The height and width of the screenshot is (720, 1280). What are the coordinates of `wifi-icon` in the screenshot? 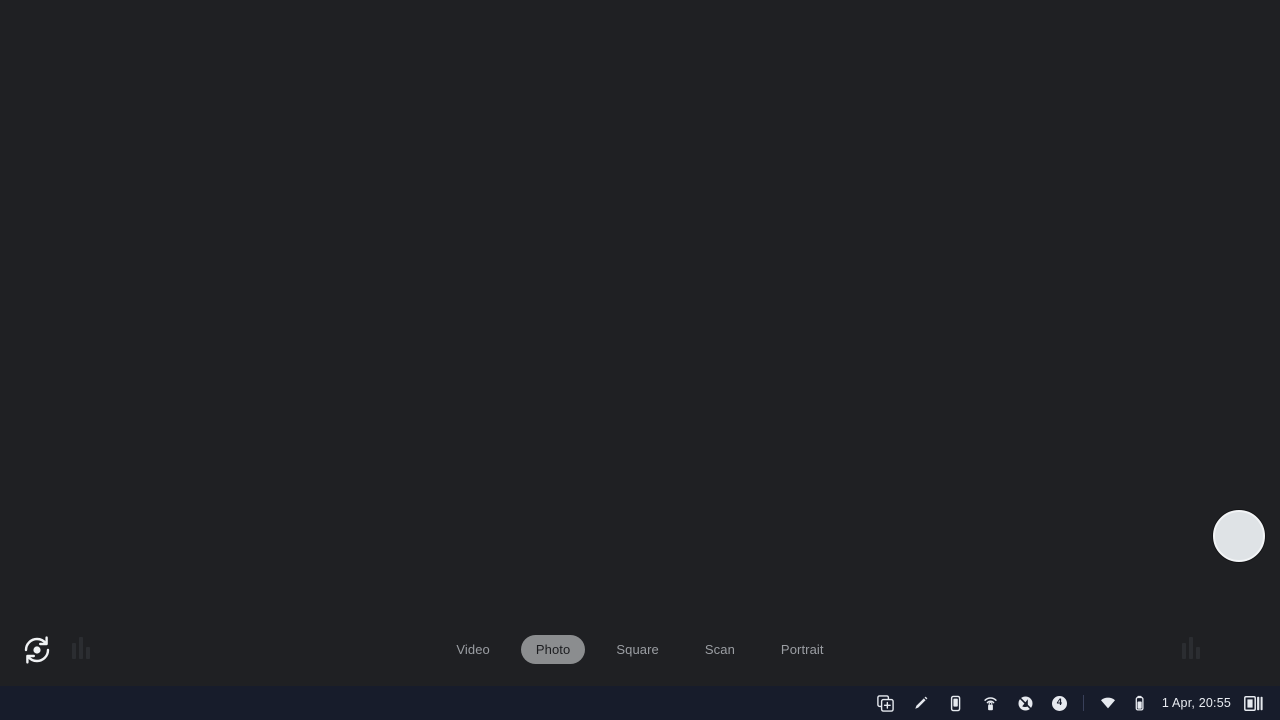 It's located at (1108, 703).